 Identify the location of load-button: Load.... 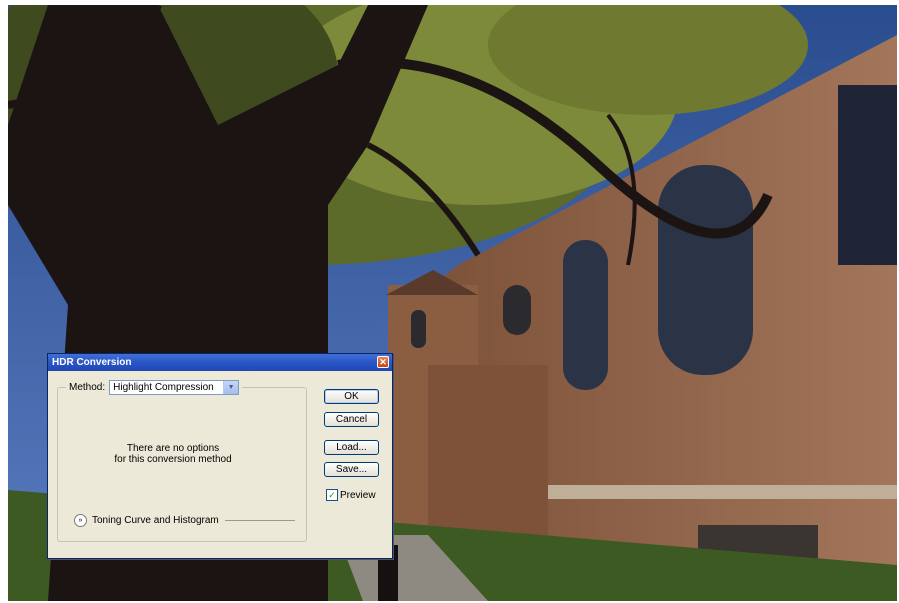
(351, 447).